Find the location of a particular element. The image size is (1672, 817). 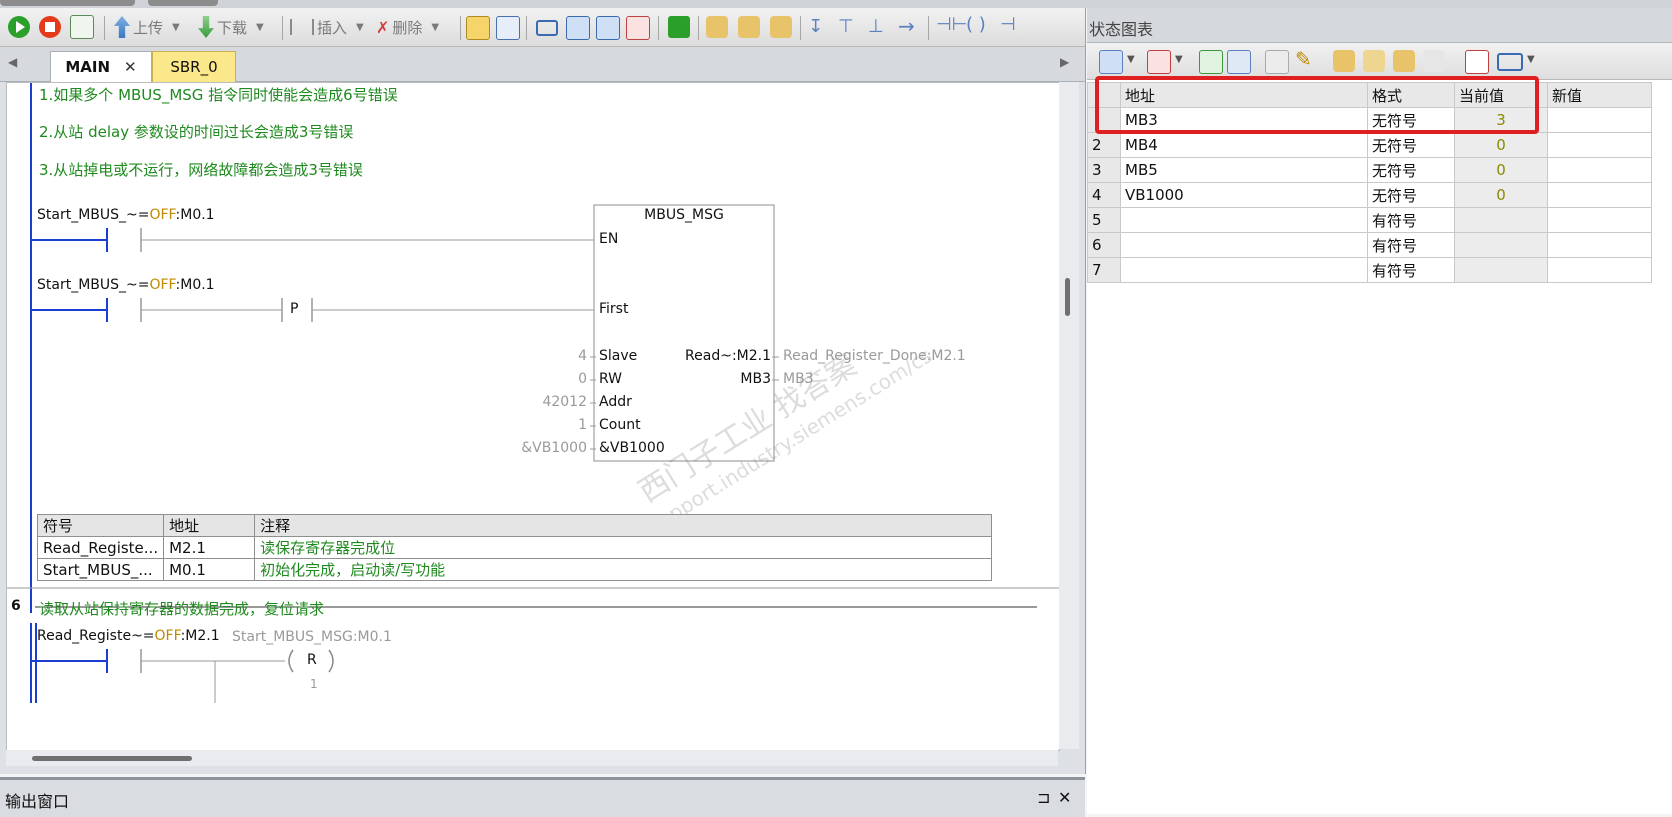

pin-icon: ⊐ is located at coordinates (1043, 797).